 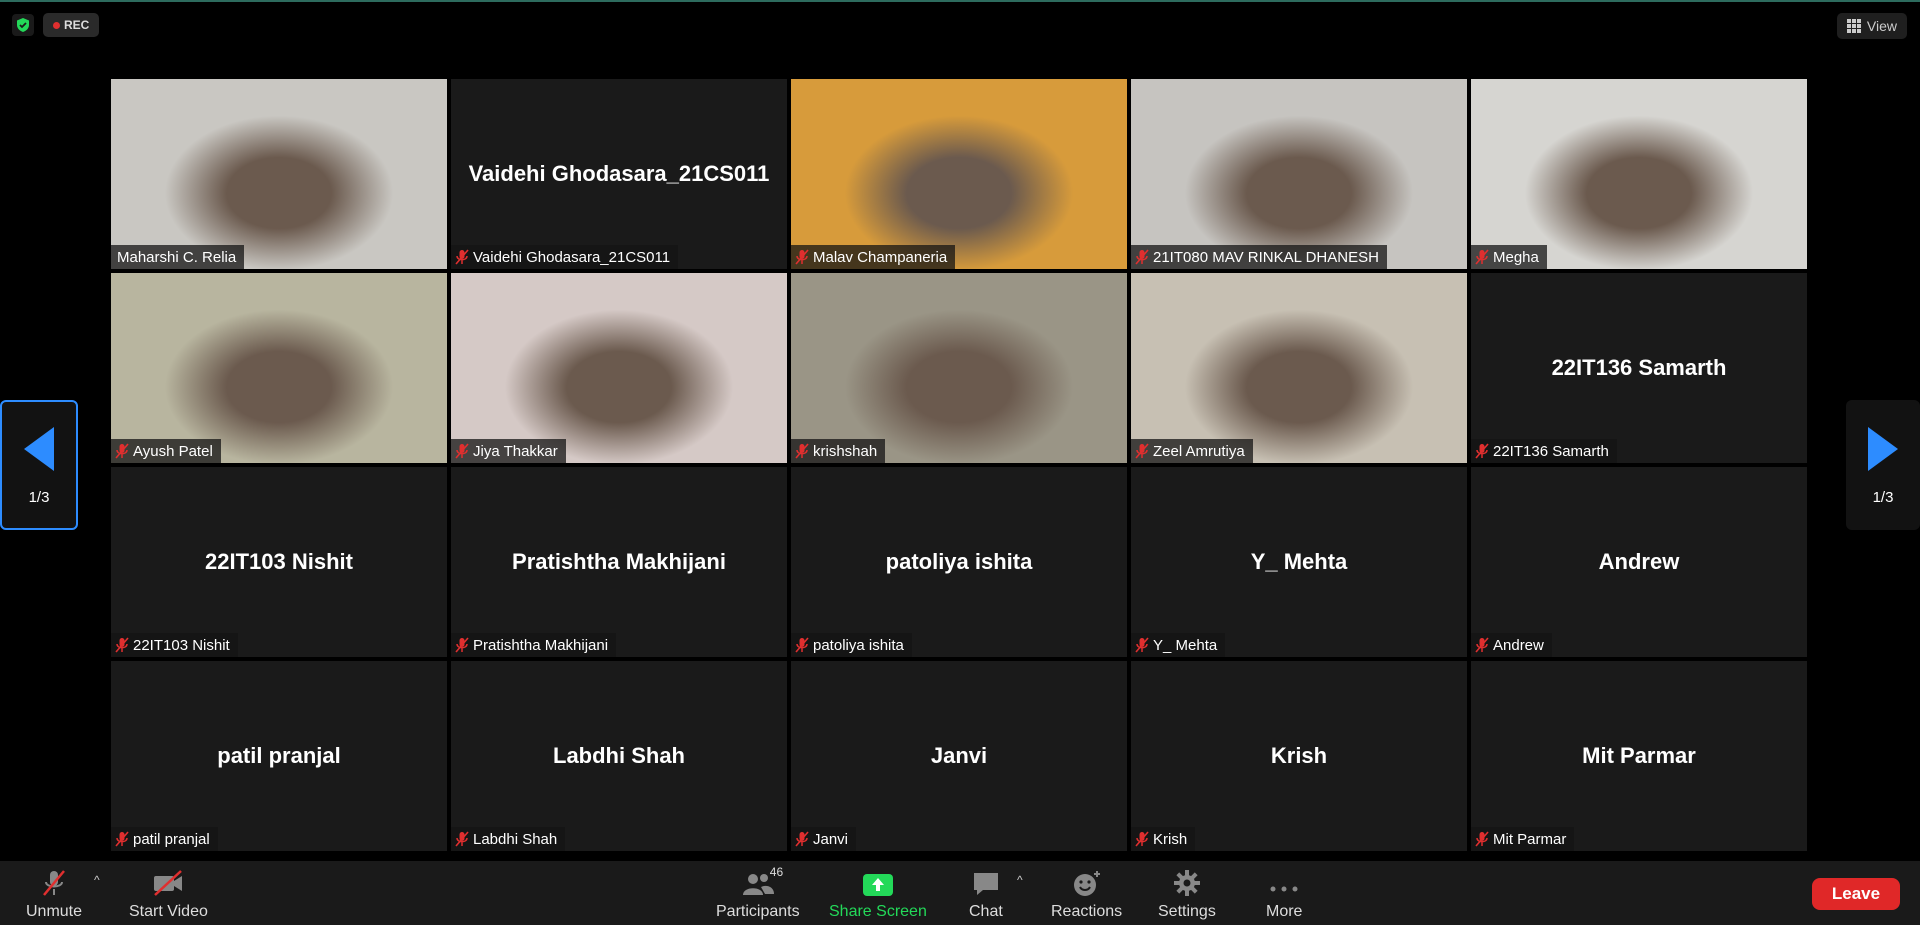 I want to click on share-screen-button: Share Screen, so click(x=878, y=895).